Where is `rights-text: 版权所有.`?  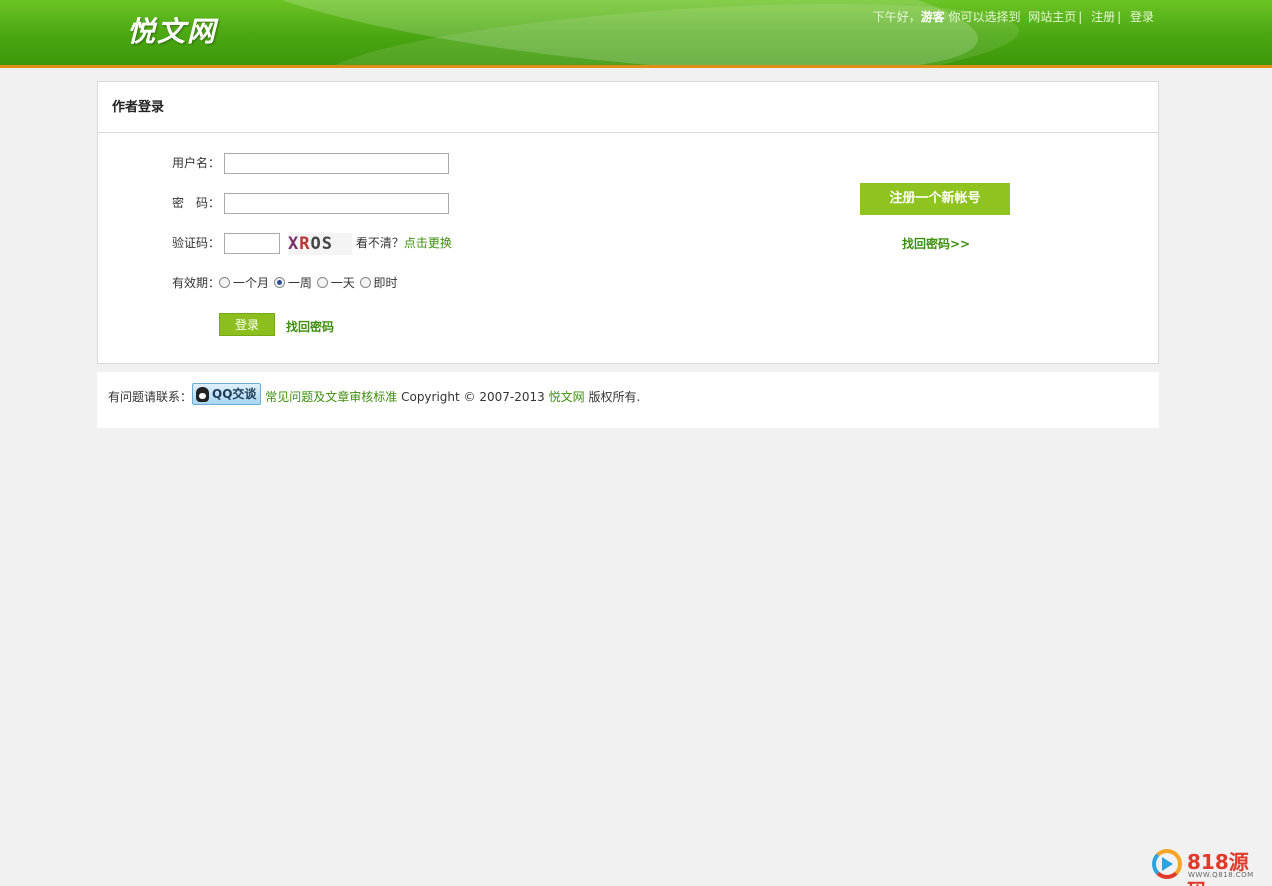
rights-text: 版权所有. is located at coordinates (614, 397).